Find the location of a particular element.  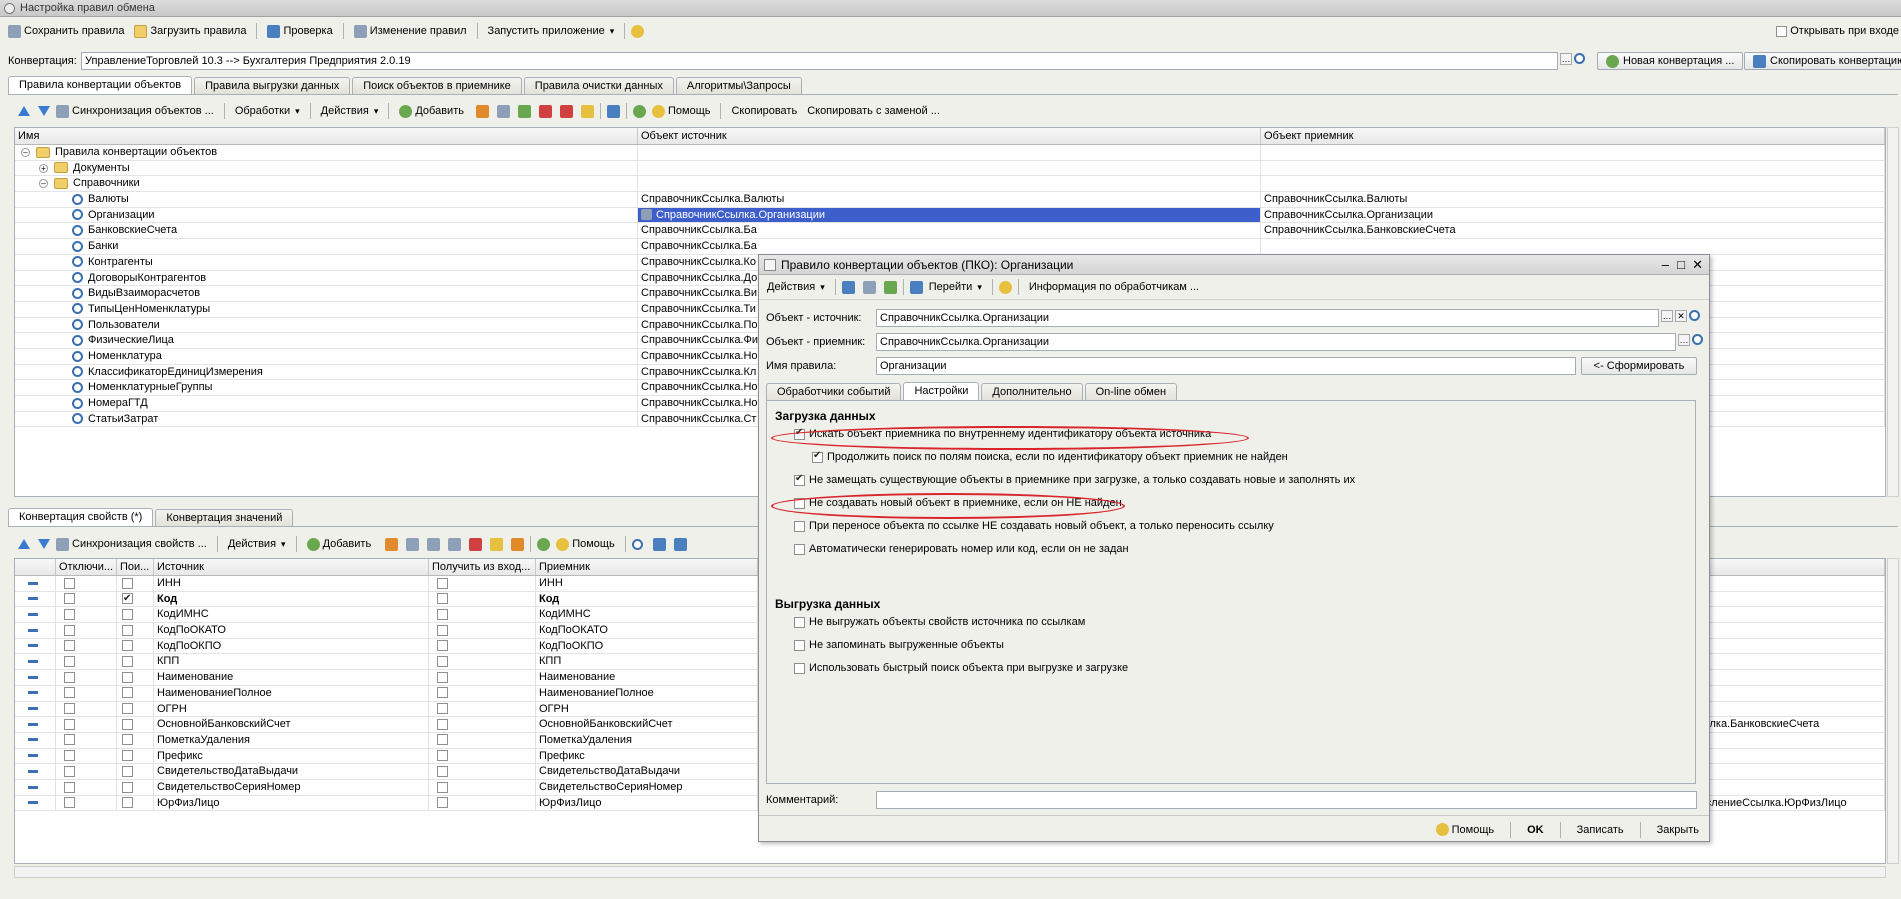

actions-menu: Действия is located at coordinates (350, 111).